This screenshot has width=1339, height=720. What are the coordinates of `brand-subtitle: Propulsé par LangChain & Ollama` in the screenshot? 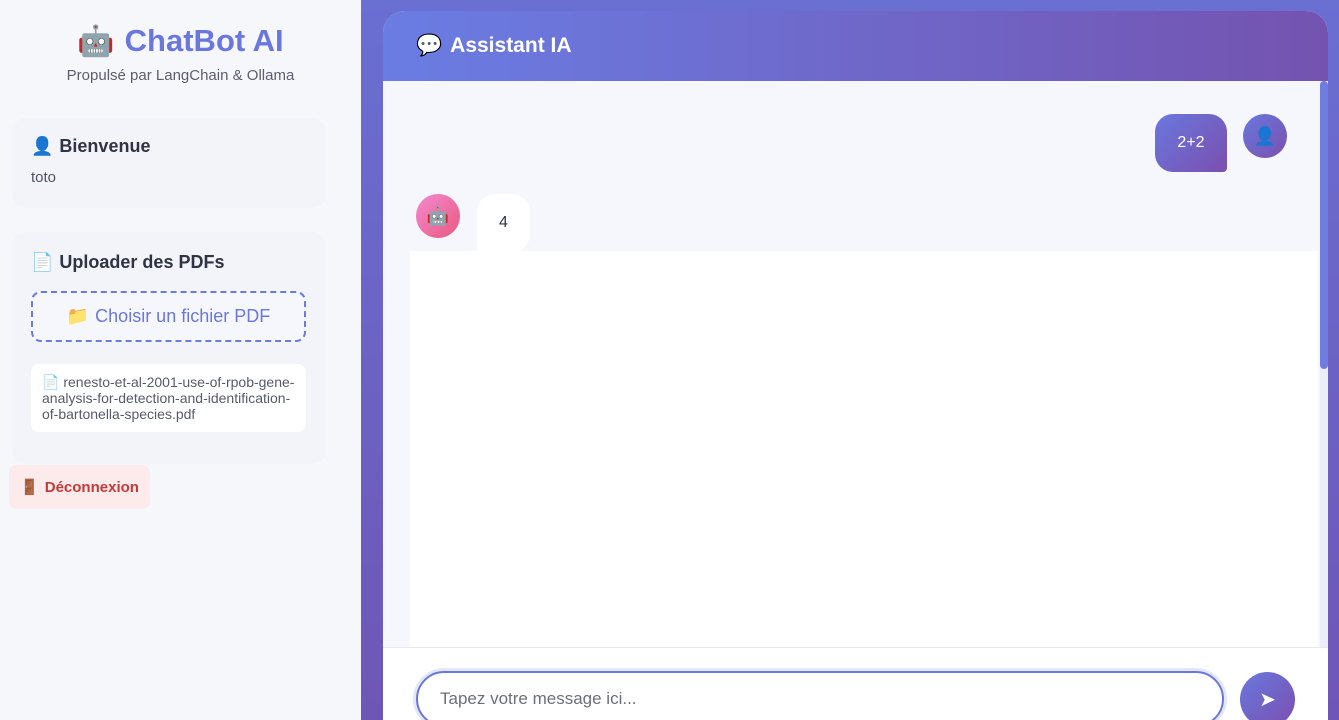 It's located at (180, 75).